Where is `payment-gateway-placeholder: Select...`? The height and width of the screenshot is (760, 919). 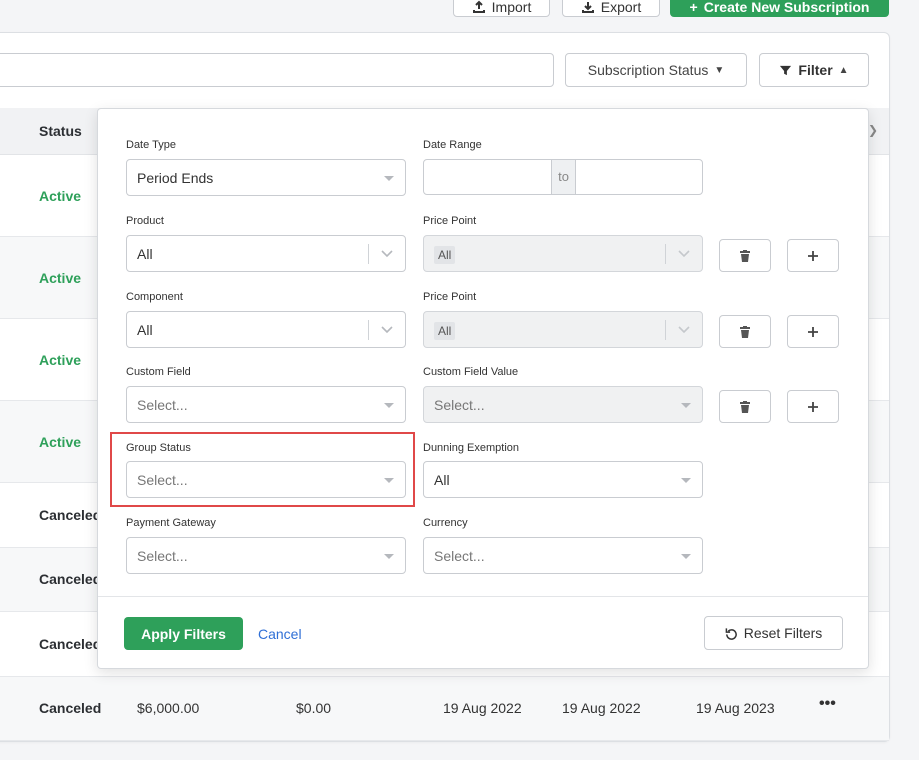 payment-gateway-placeholder: Select... is located at coordinates (162, 556).